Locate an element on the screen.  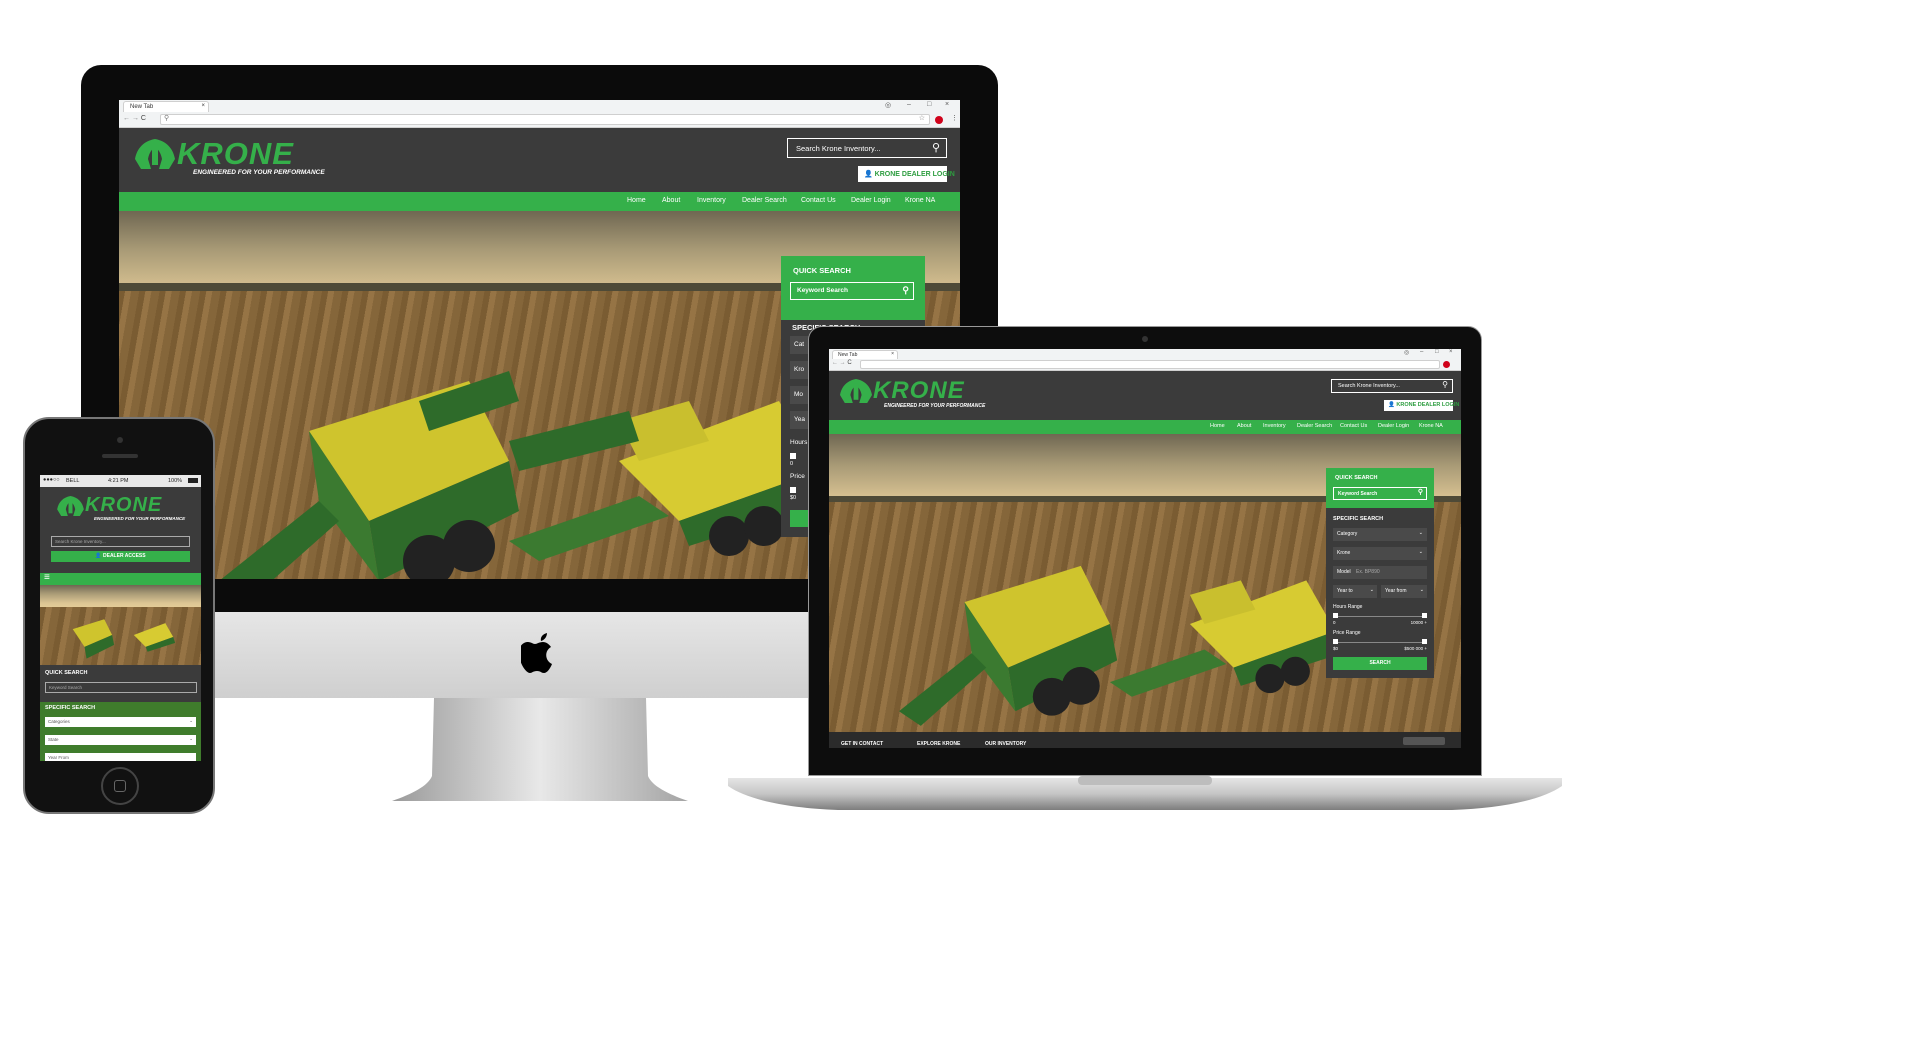
laptop-reload-icon: C is located at coordinates (849, 363).